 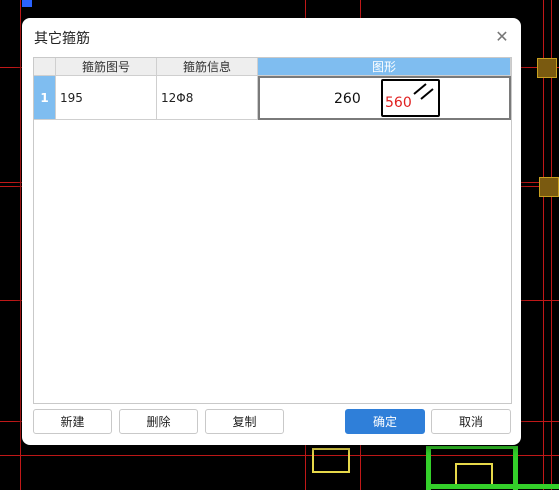 I want to click on shape-width-label: 260, so click(x=347, y=99).